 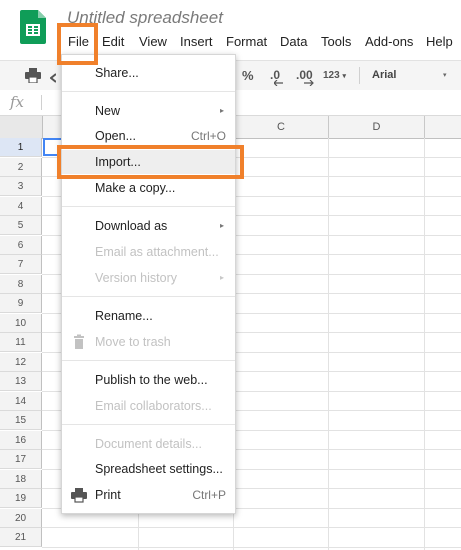 I want to click on select-all-corner, so click(x=21, y=127).